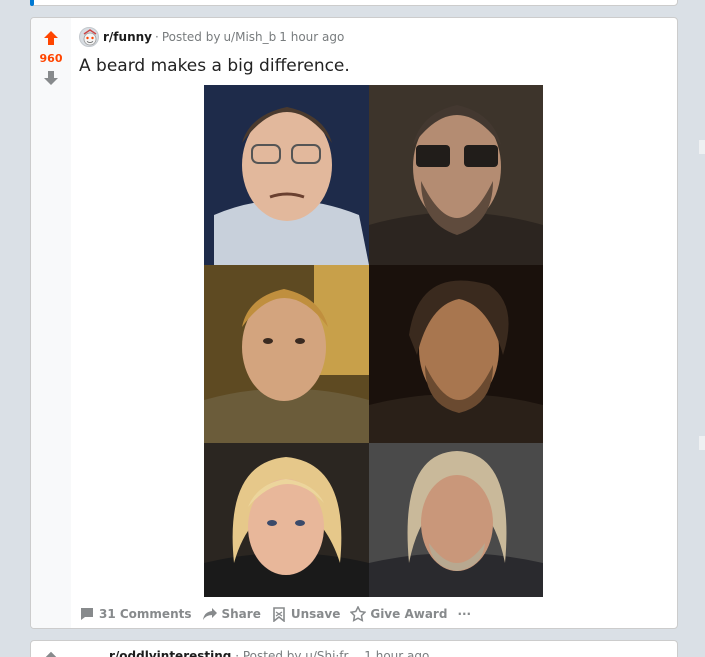 The image size is (705, 657). What do you see at coordinates (209, 614) in the screenshot?
I see `share-icon` at bounding box center [209, 614].